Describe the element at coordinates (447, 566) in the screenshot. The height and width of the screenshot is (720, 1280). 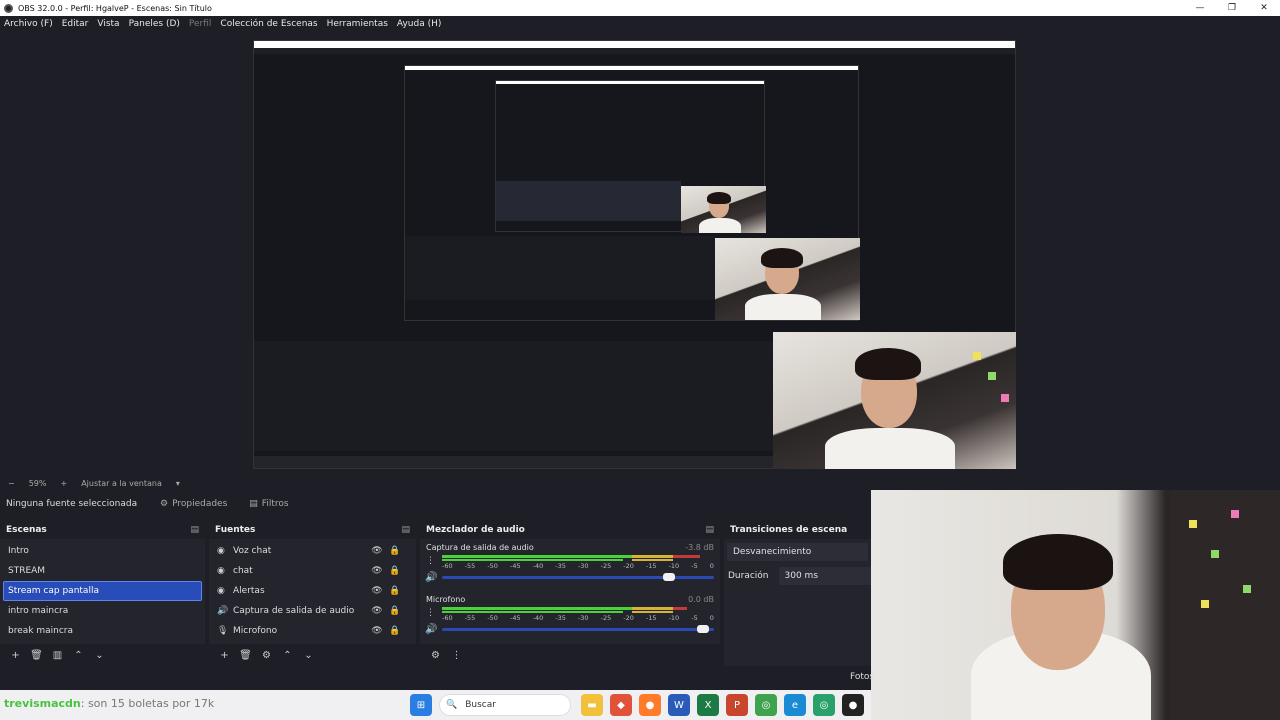
I see `meter-tick-label: -60` at that location.